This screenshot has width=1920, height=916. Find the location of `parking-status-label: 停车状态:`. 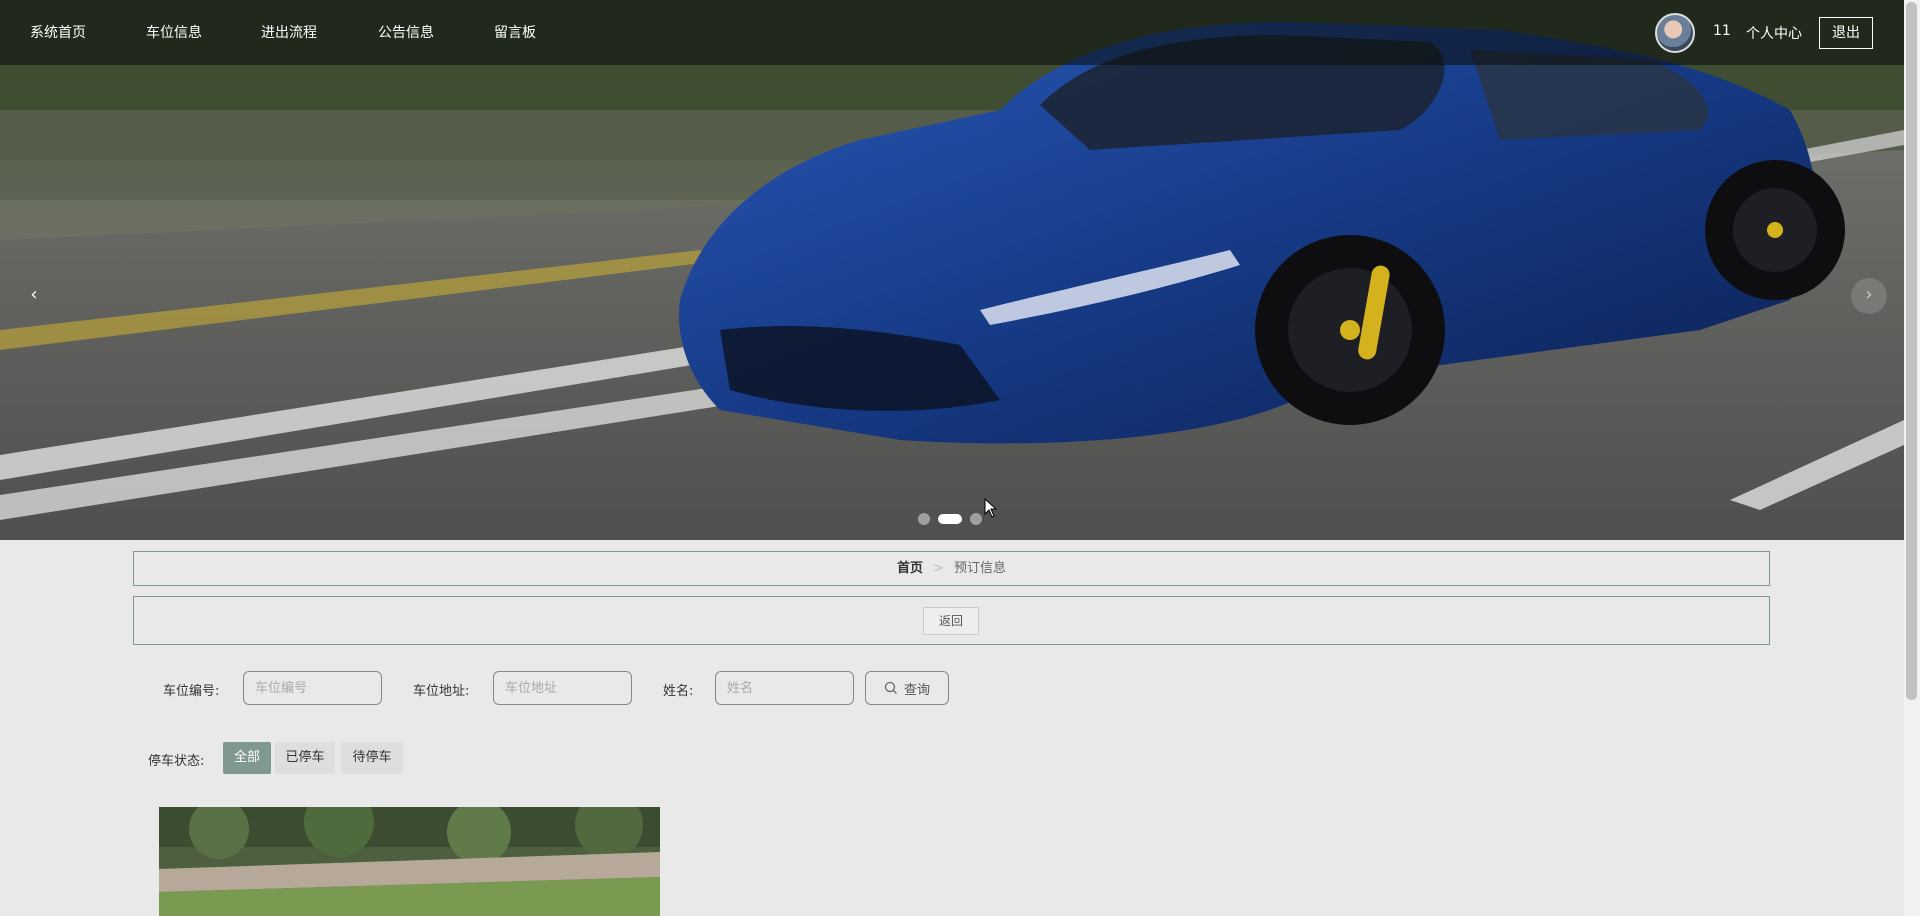

parking-status-label: 停车状态: is located at coordinates (176, 761).